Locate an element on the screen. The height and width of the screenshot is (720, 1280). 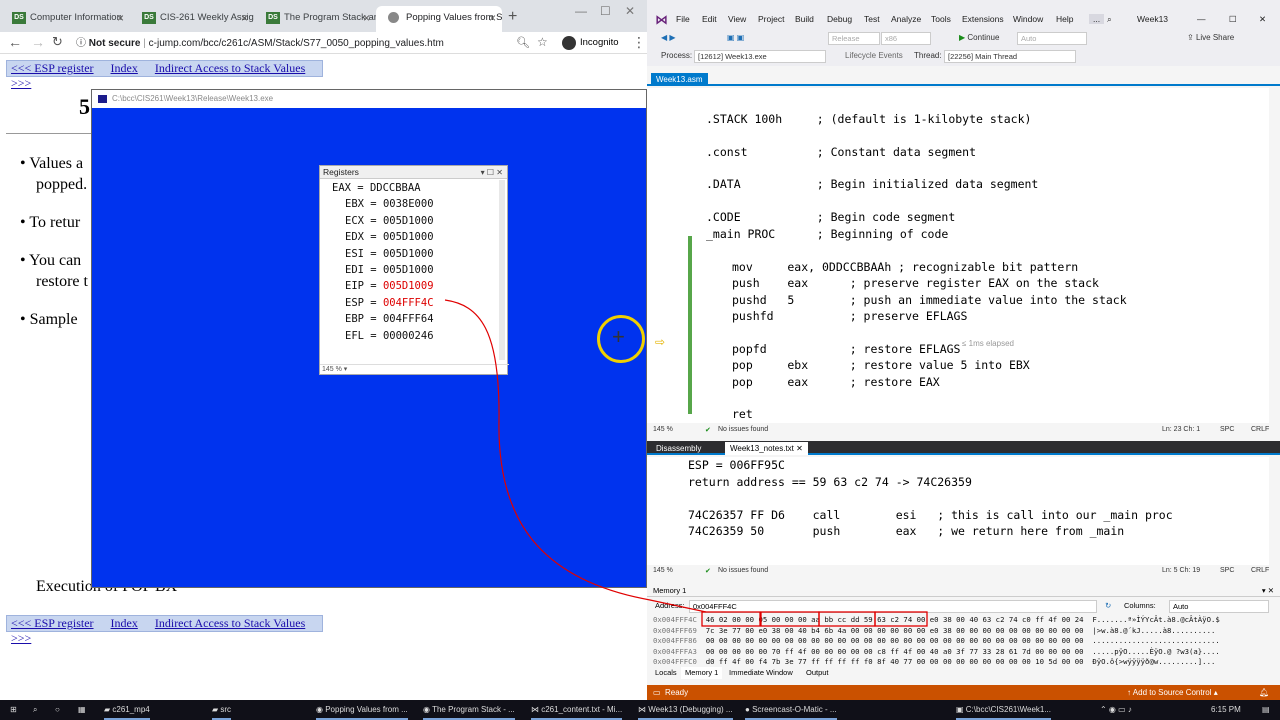
window-controls-icon: ▾ ☐ ✕ is located at coordinates (492, 172).